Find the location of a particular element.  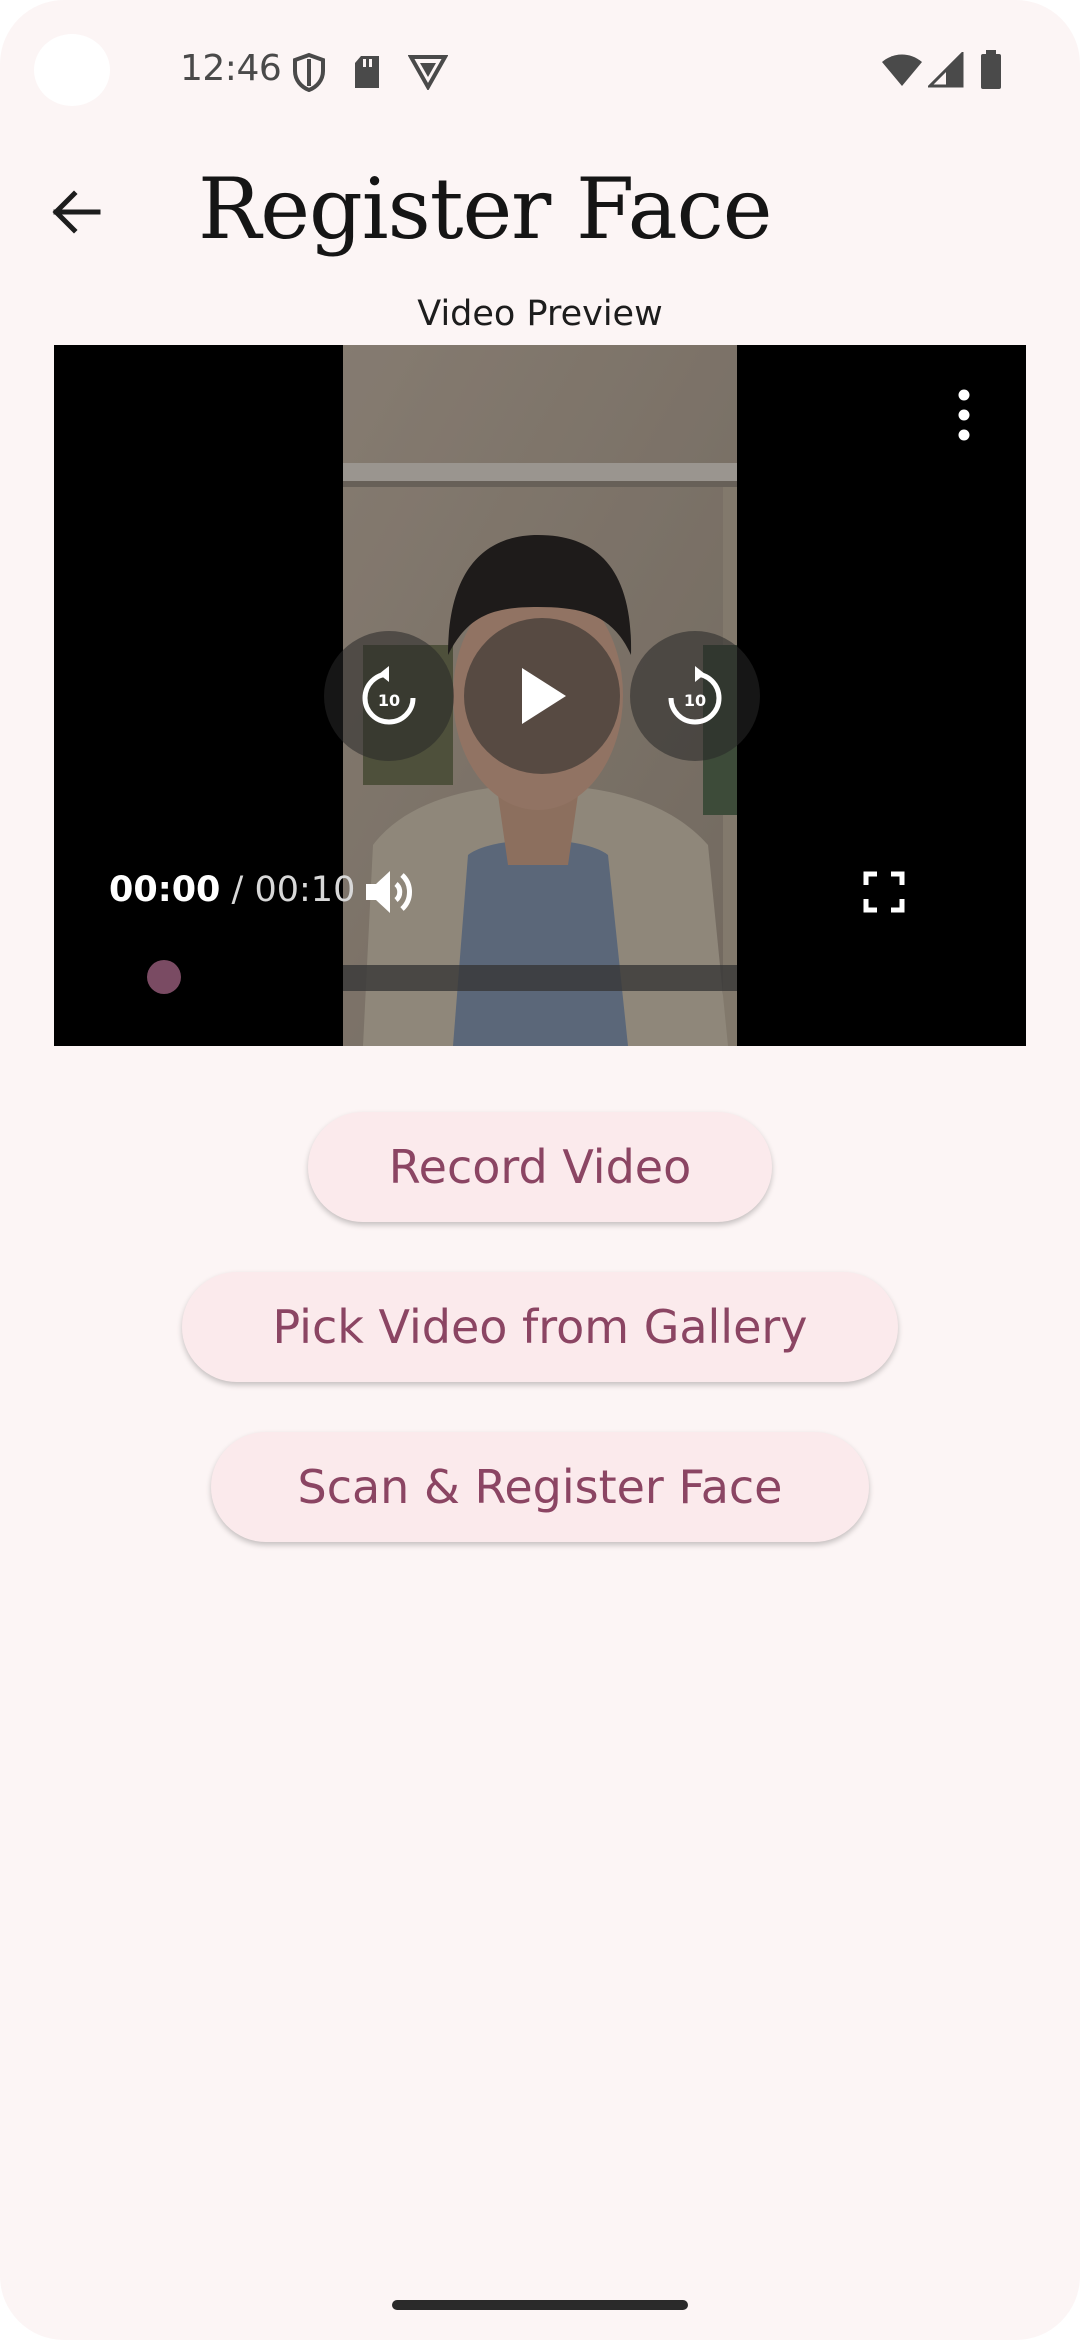

pick-video-button: Pick Video from Gallery is located at coordinates (540, 1327).